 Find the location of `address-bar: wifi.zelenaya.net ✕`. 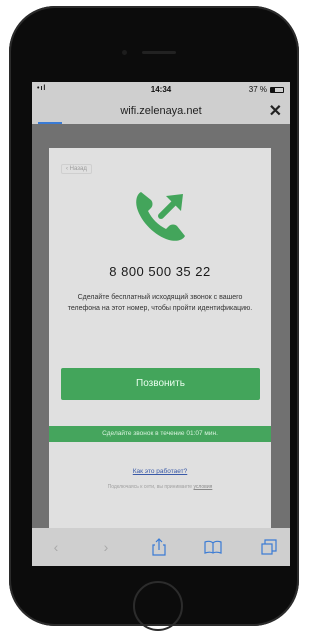

address-bar: wifi.zelenaya.net ✕ is located at coordinates (161, 111).